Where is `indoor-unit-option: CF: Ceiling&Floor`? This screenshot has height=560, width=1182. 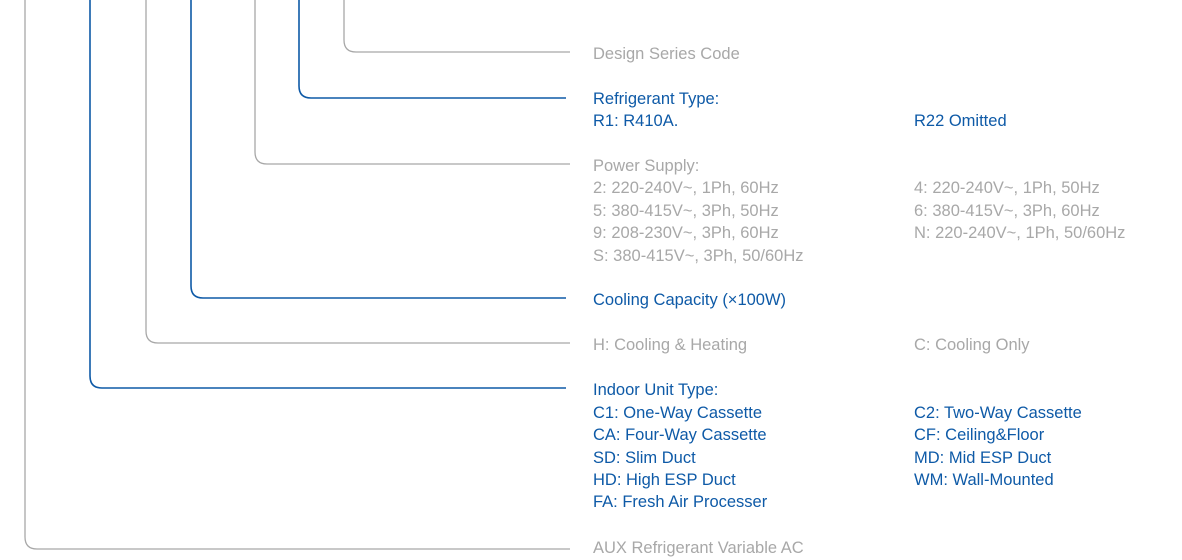
indoor-unit-option: CF: Ceiling&Floor is located at coordinates (979, 435).